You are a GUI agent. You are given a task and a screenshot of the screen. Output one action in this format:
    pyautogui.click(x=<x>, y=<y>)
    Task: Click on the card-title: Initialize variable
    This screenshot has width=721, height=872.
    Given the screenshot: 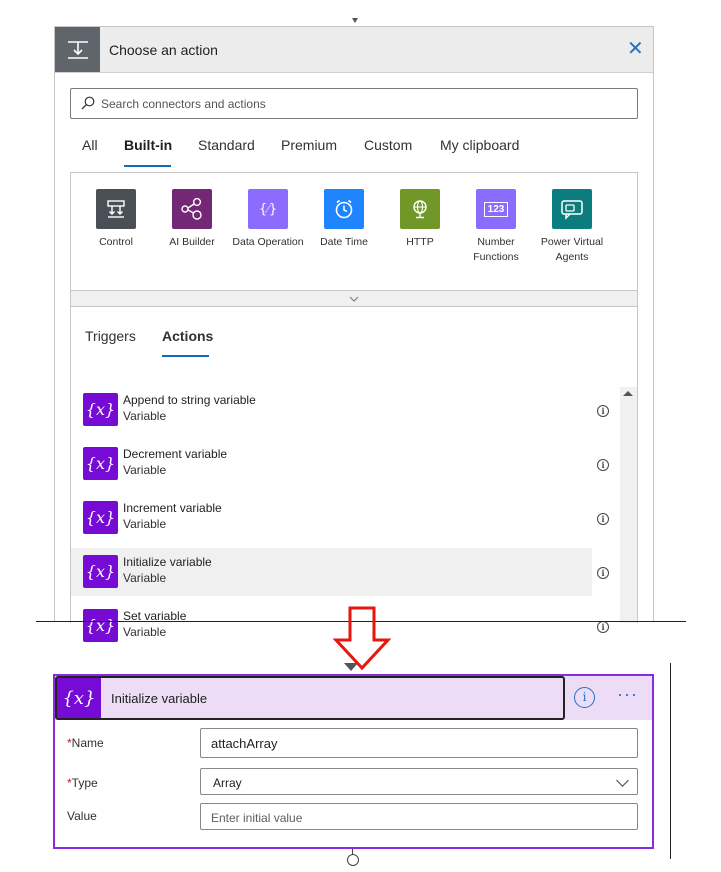 What is the action you would take?
    pyautogui.click(x=159, y=698)
    